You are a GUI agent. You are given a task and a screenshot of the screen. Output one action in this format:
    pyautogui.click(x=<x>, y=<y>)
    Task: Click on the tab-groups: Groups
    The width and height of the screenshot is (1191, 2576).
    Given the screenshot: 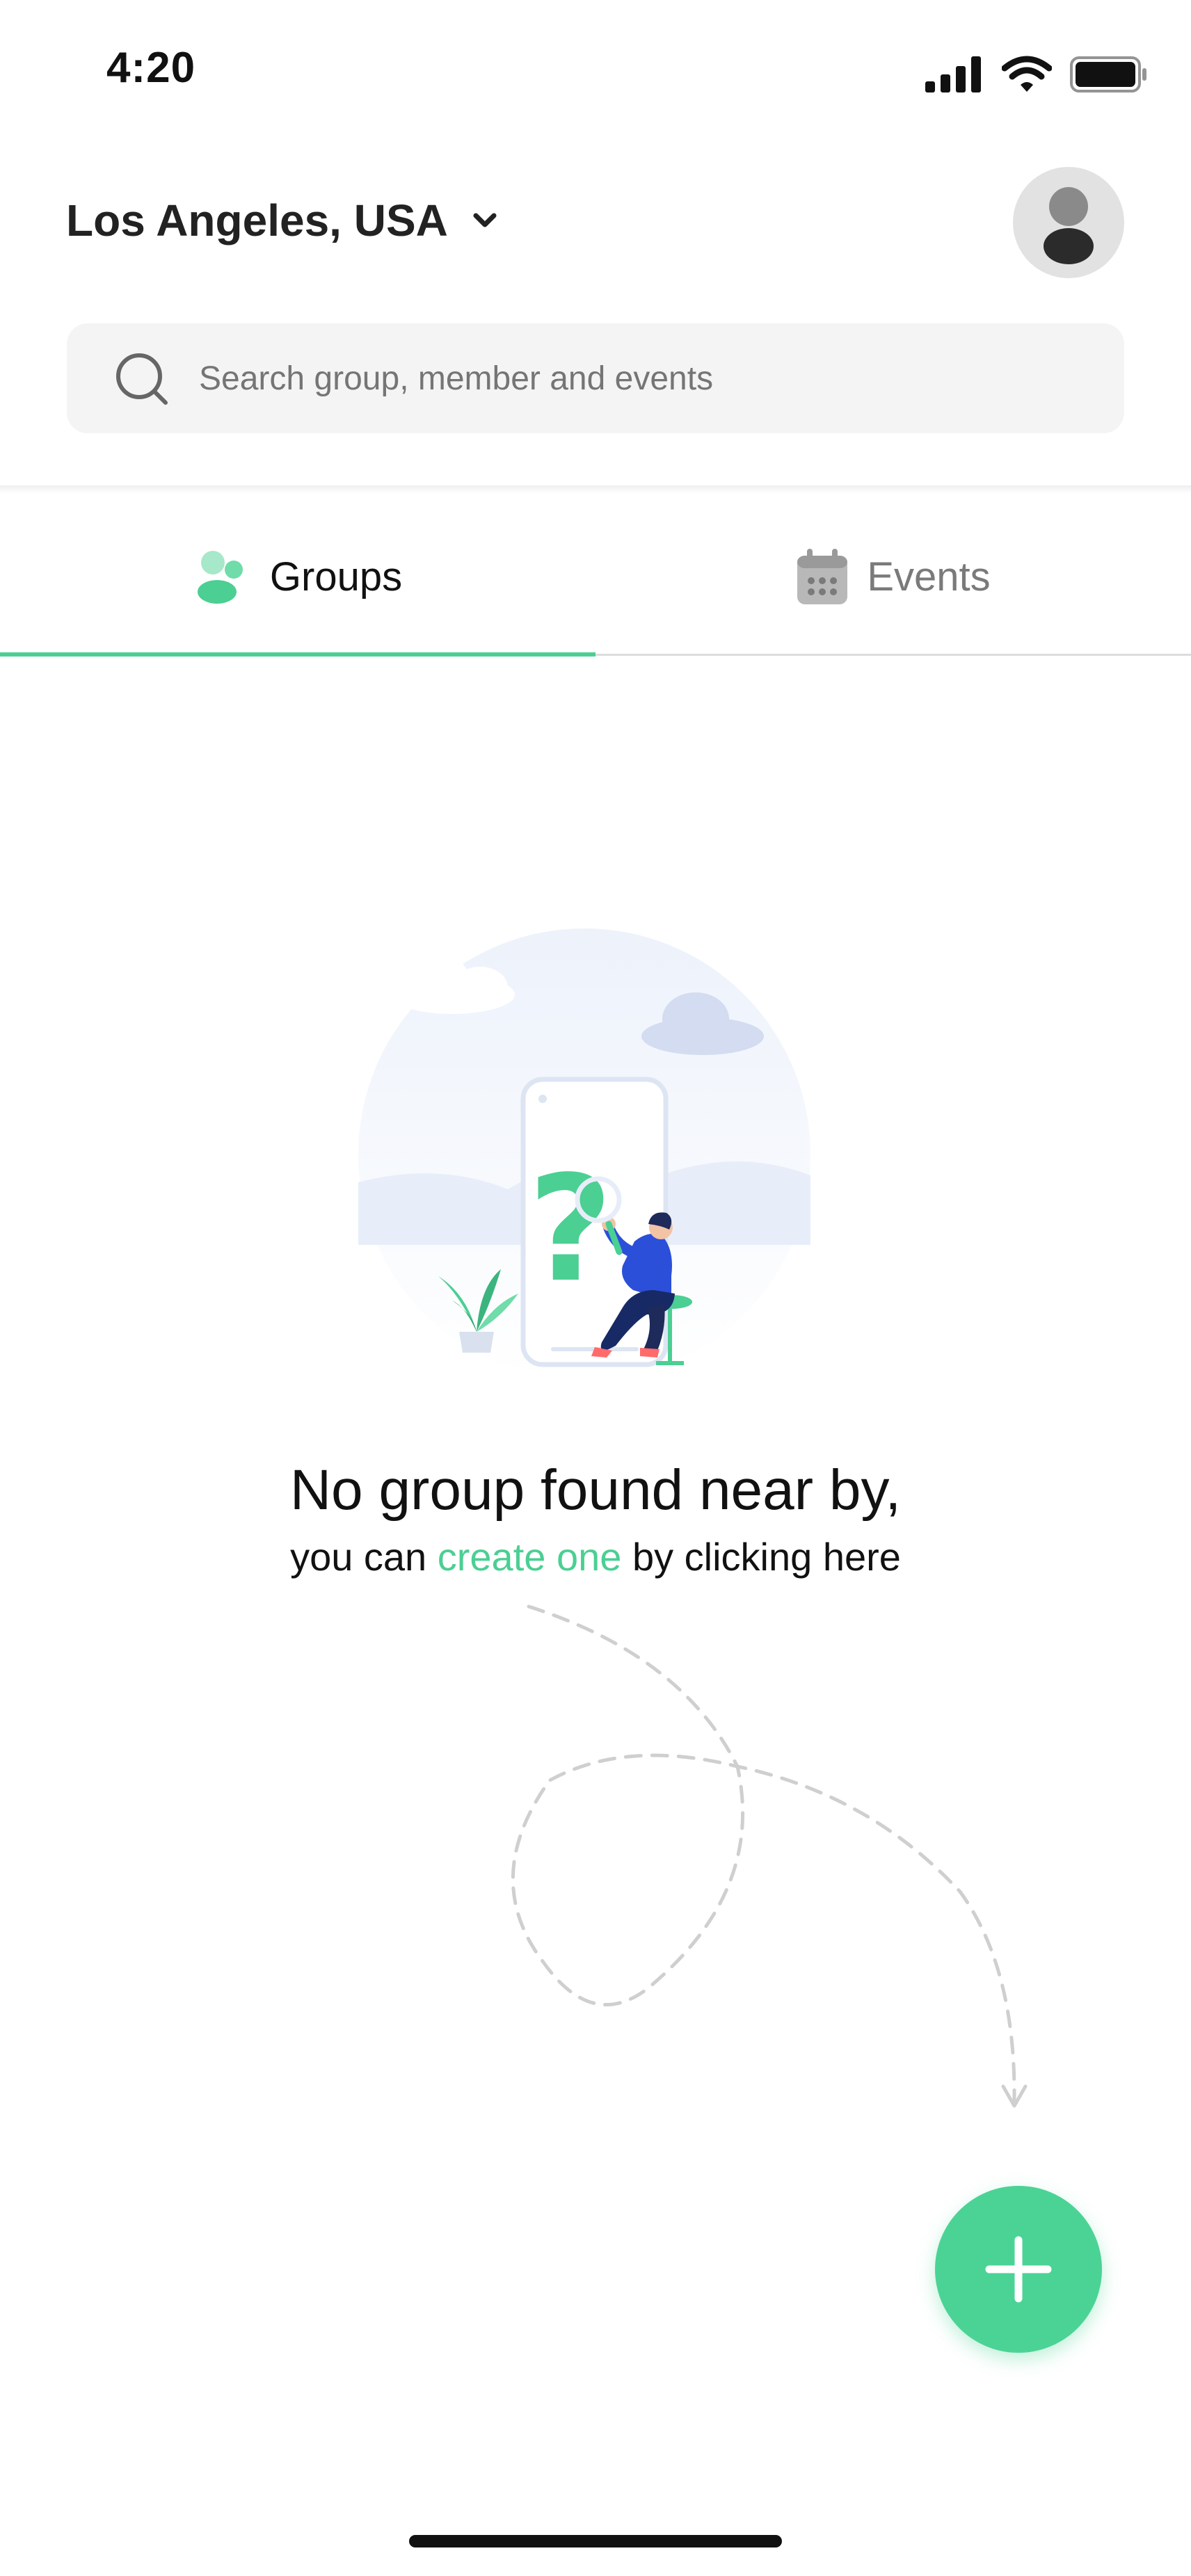 What is the action you would take?
    pyautogui.click(x=298, y=576)
    